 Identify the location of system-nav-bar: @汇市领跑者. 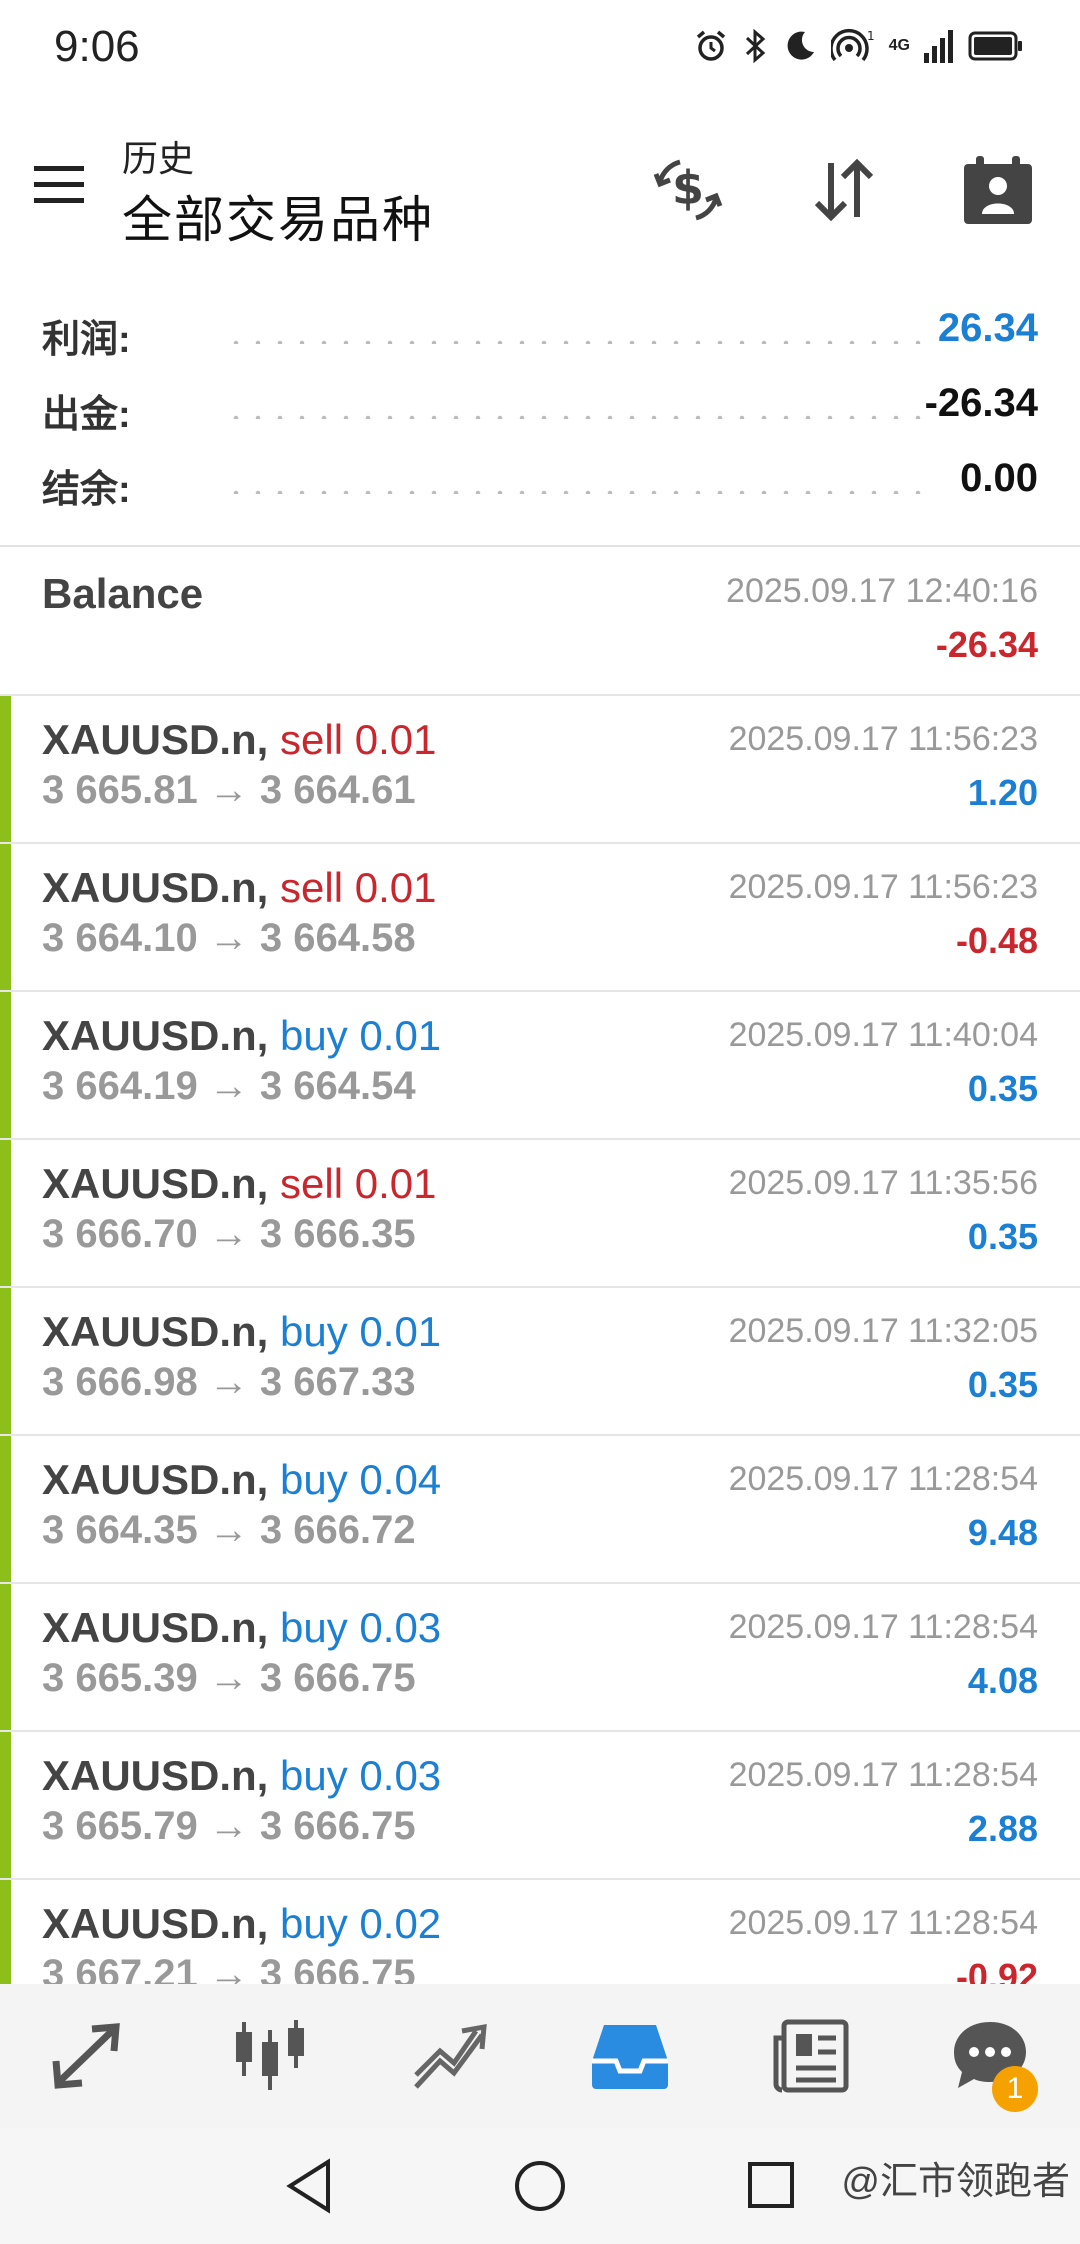
(540, 2186).